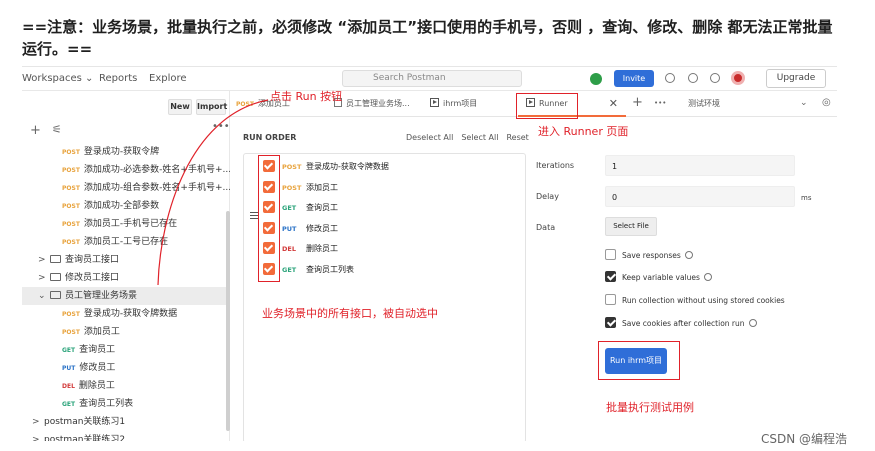 The height and width of the screenshot is (451, 875). What do you see at coordinates (228, 321) in the screenshot?
I see `scrollbar` at bounding box center [228, 321].